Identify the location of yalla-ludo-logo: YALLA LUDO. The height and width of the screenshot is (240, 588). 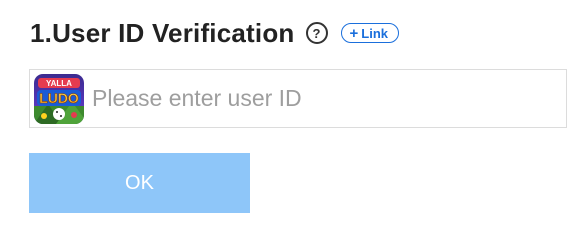
(59, 98).